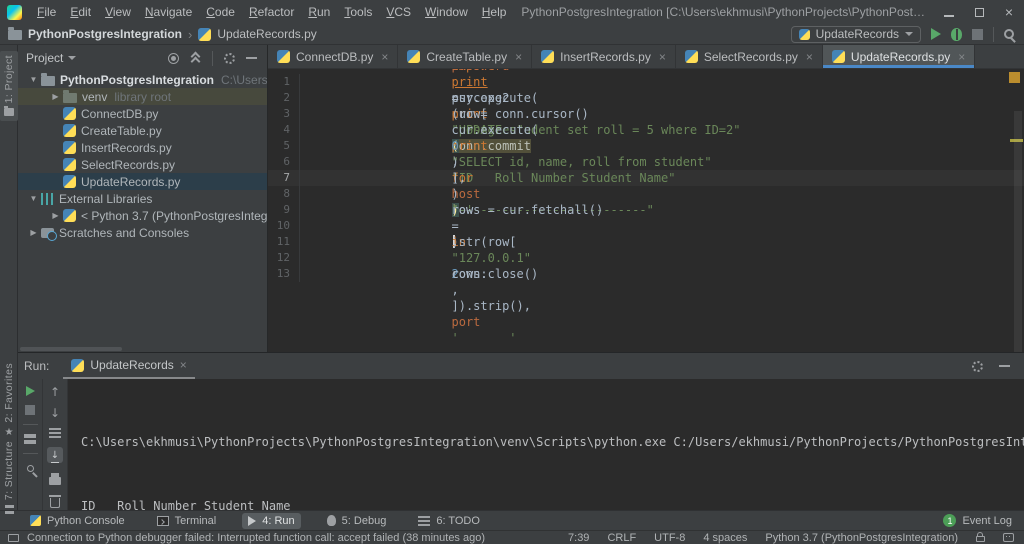  I want to click on inspection-status-indicator, so click(1014, 77).